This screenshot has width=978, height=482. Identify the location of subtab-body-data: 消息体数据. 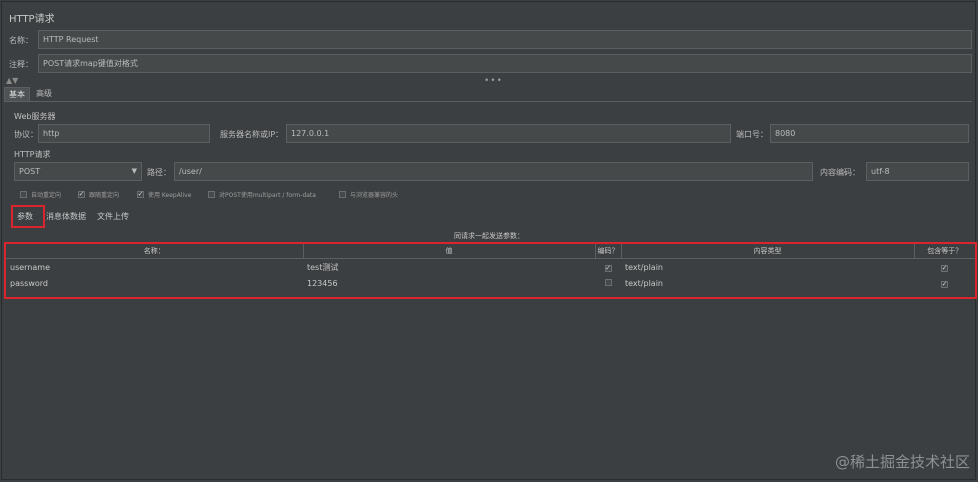
(66, 216).